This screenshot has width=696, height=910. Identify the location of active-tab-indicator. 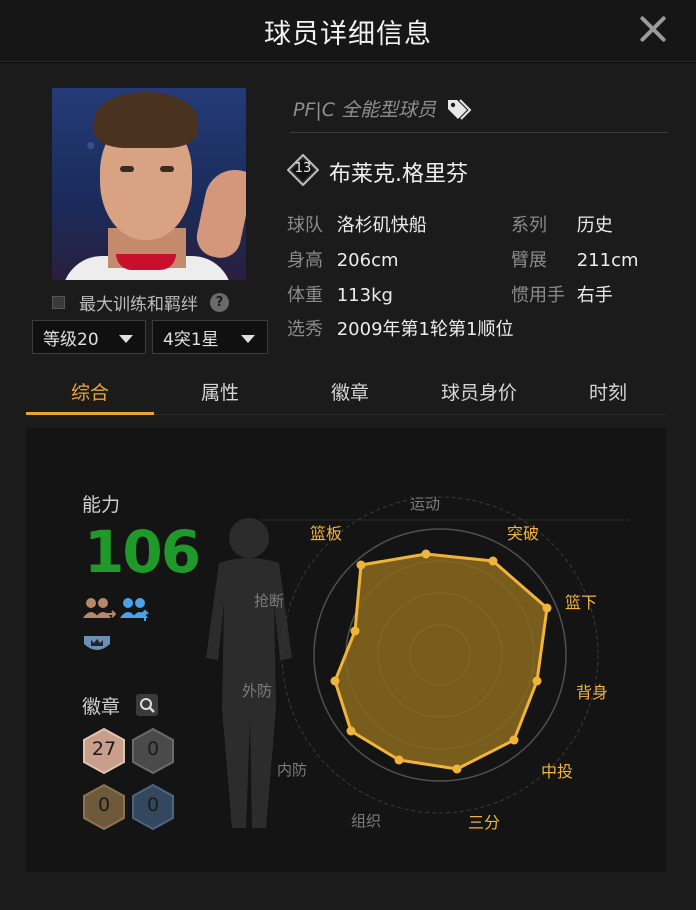
(90, 413).